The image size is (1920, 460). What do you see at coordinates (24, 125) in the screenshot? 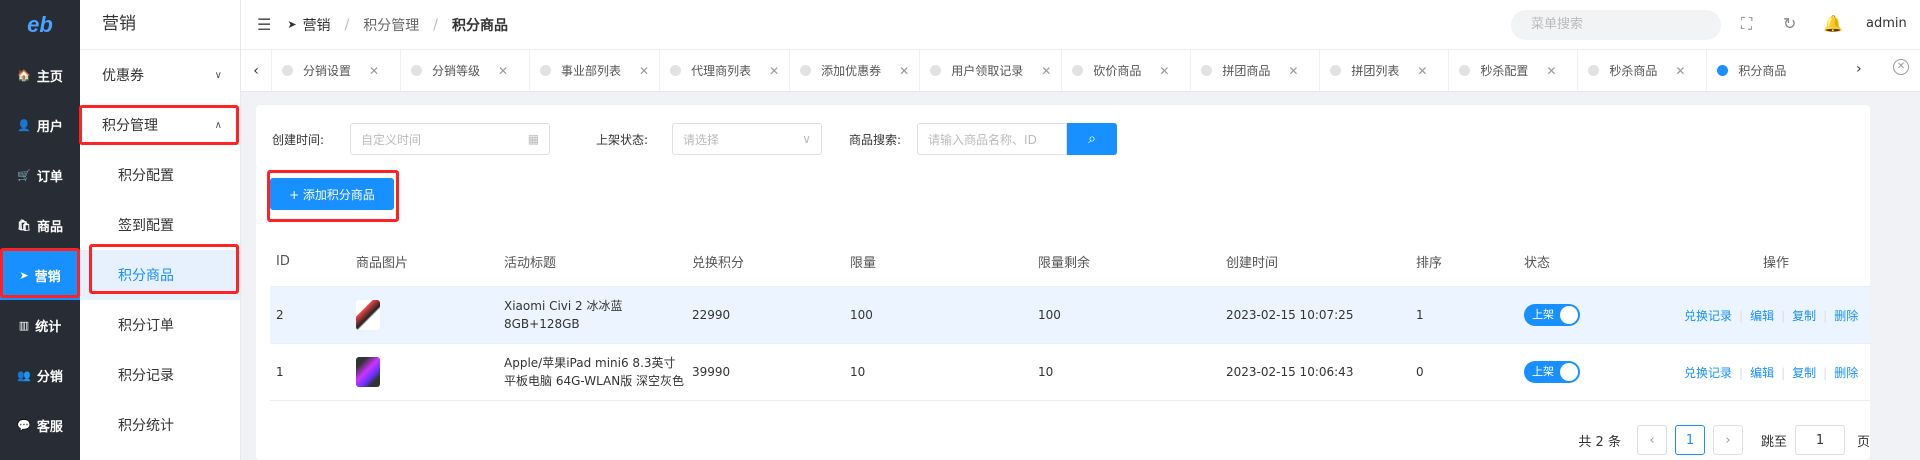
I see `user-icon: 👤` at bounding box center [24, 125].